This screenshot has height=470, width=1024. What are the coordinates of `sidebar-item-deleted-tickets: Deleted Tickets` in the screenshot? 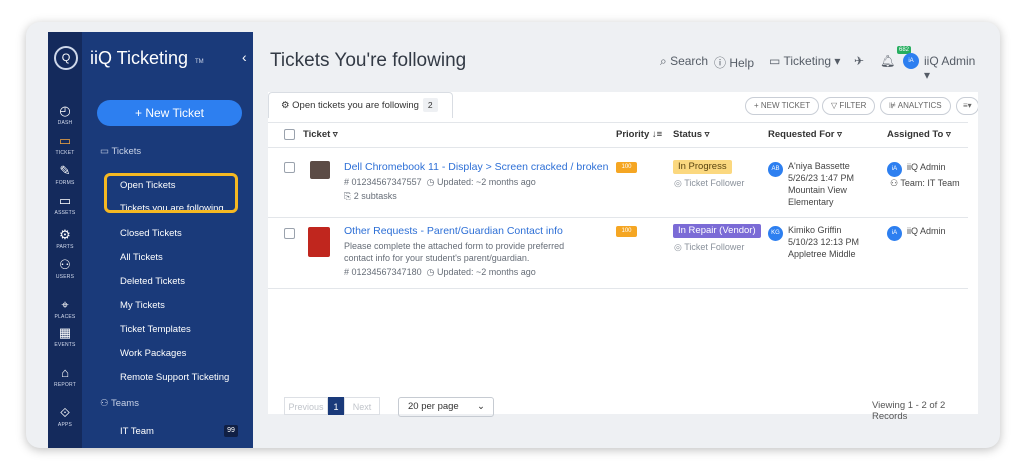 It's located at (152, 281).